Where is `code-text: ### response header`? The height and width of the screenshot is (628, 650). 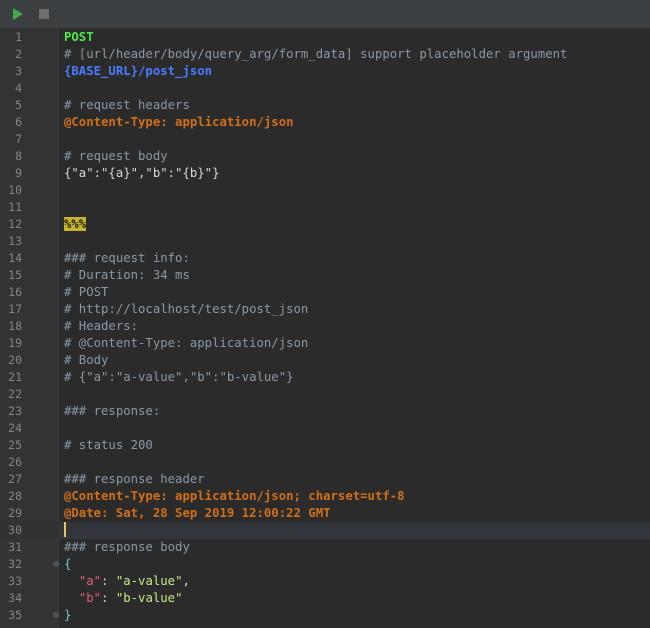
code-text: ### response header is located at coordinates (354, 479).